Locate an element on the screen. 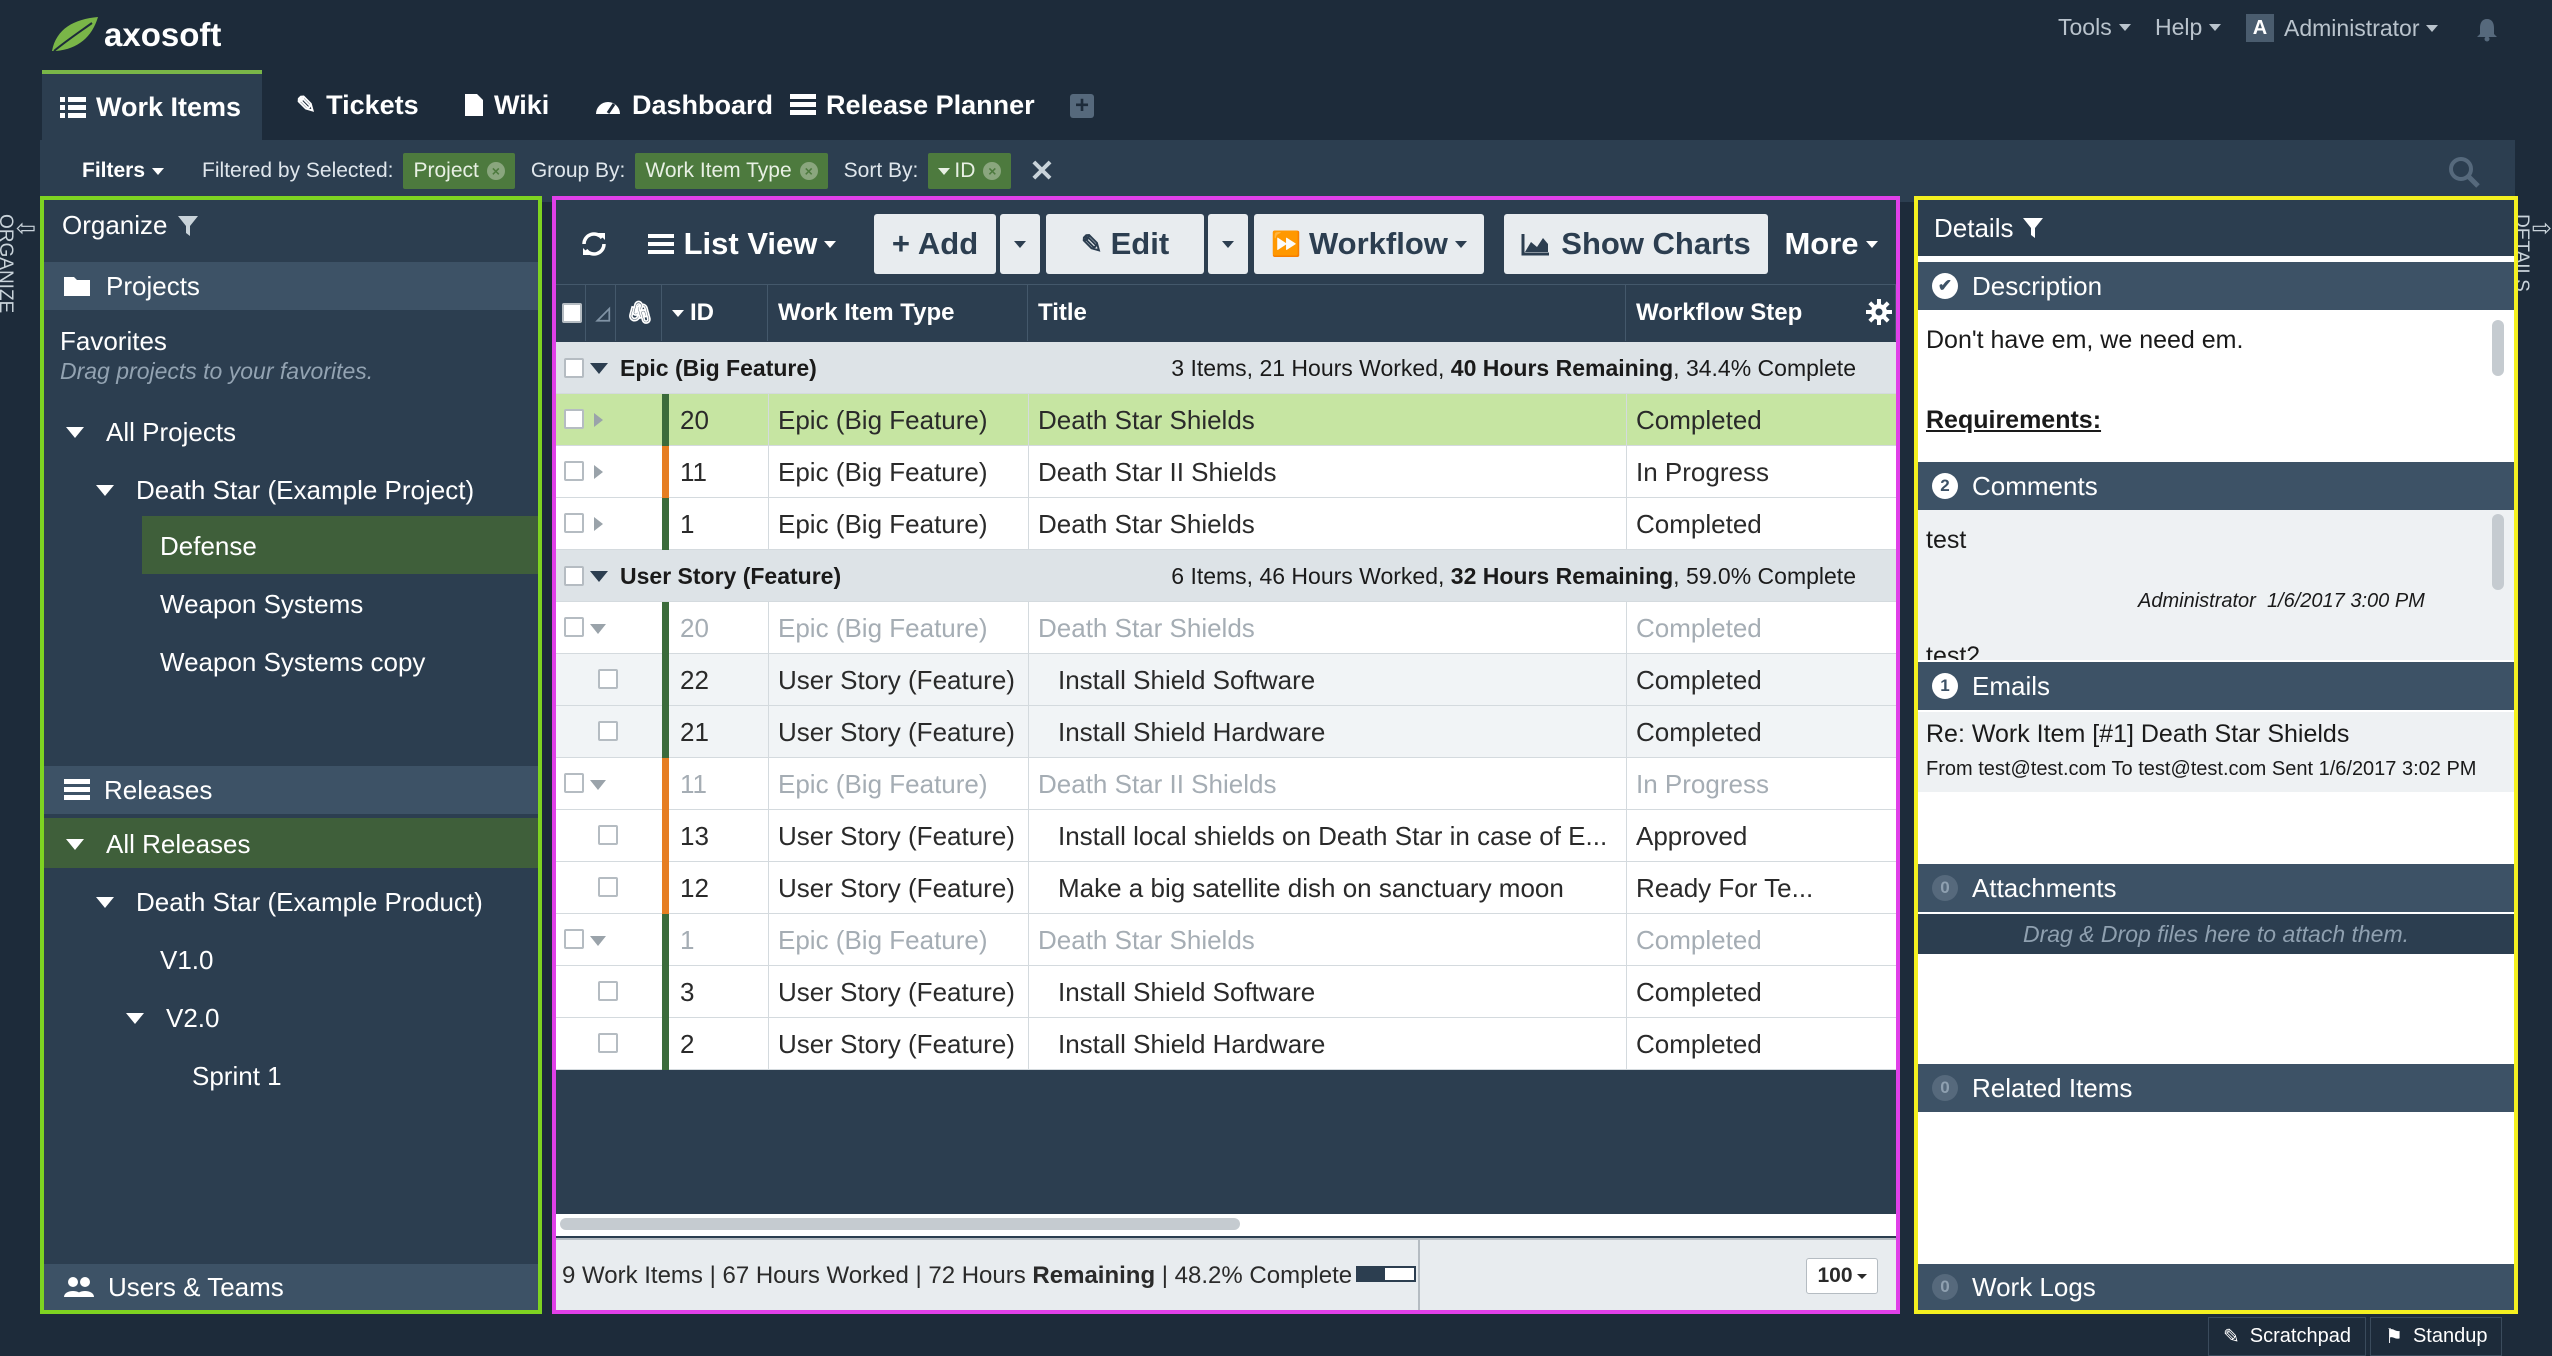 The height and width of the screenshot is (1356, 2552). group-by-chip: Work Item Type × is located at coordinates (731, 171).